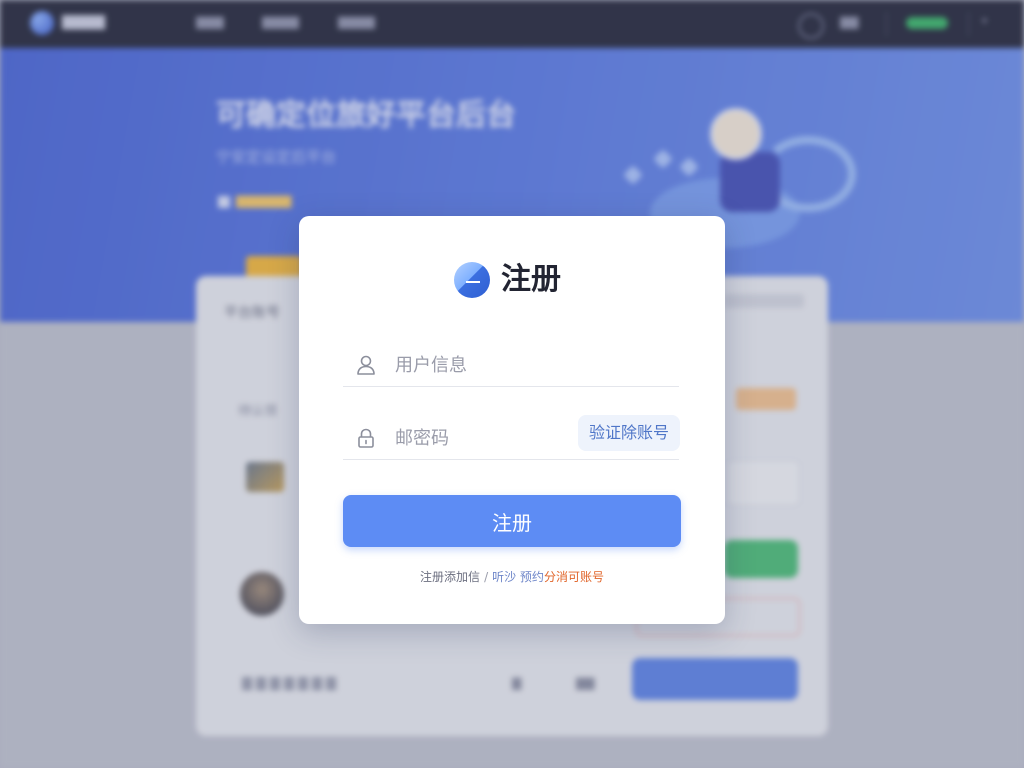 Image resolution: width=1024 pixels, height=768 pixels. What do you see at coordinates (472, 280) in the screenshot?
I see `app-logo-icon` at bounding box center [472, 280].